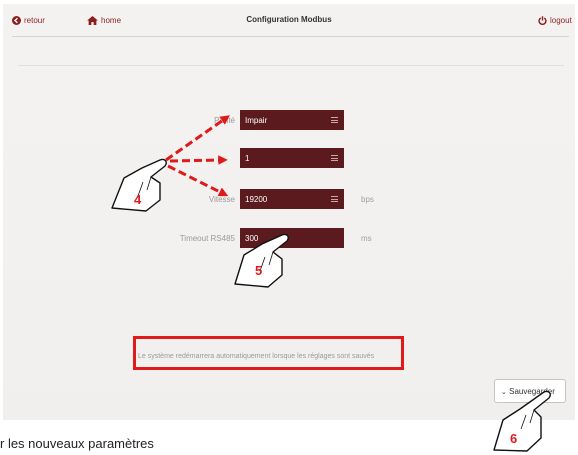 The width and height of the screenshot is (578, 455). Describe the element at coordinates (77, 443) in the screenshot. I see `instruction-caption: r les nouveaux paramètres` at that location.